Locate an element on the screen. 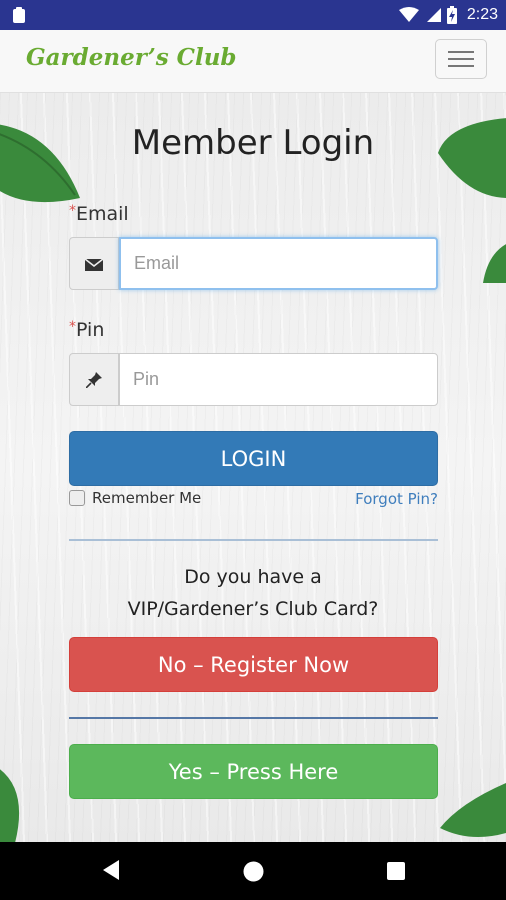 This screenshot has height=900, width=506. leaf-decoration-bottom-left is located at coordinates (10, 805).